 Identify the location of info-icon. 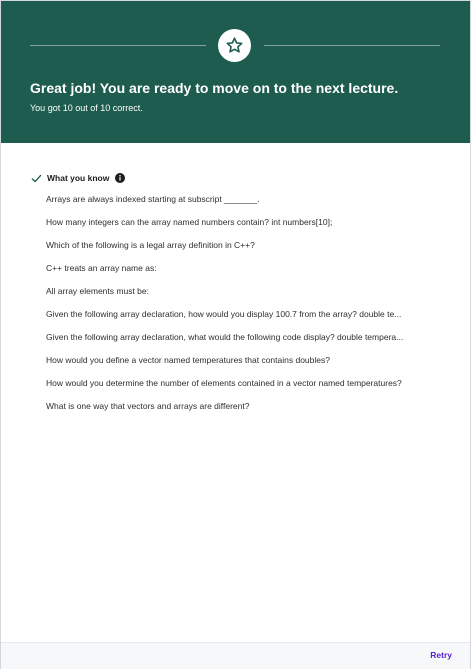
(120, 178).